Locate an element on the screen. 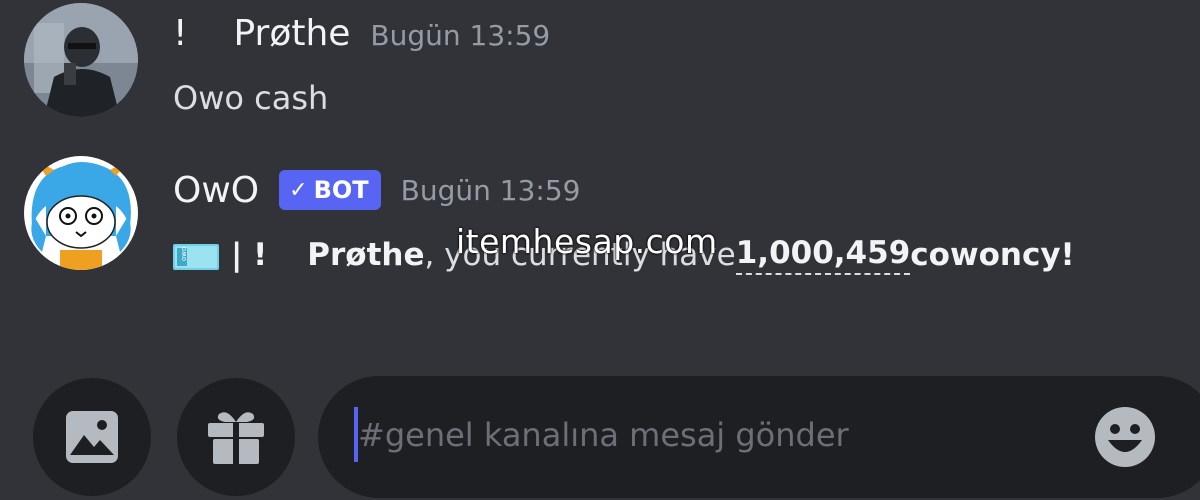 The height and width of the screenshot is (500, 1200). reply-marker: | ! is located at coordinates (249, 255).